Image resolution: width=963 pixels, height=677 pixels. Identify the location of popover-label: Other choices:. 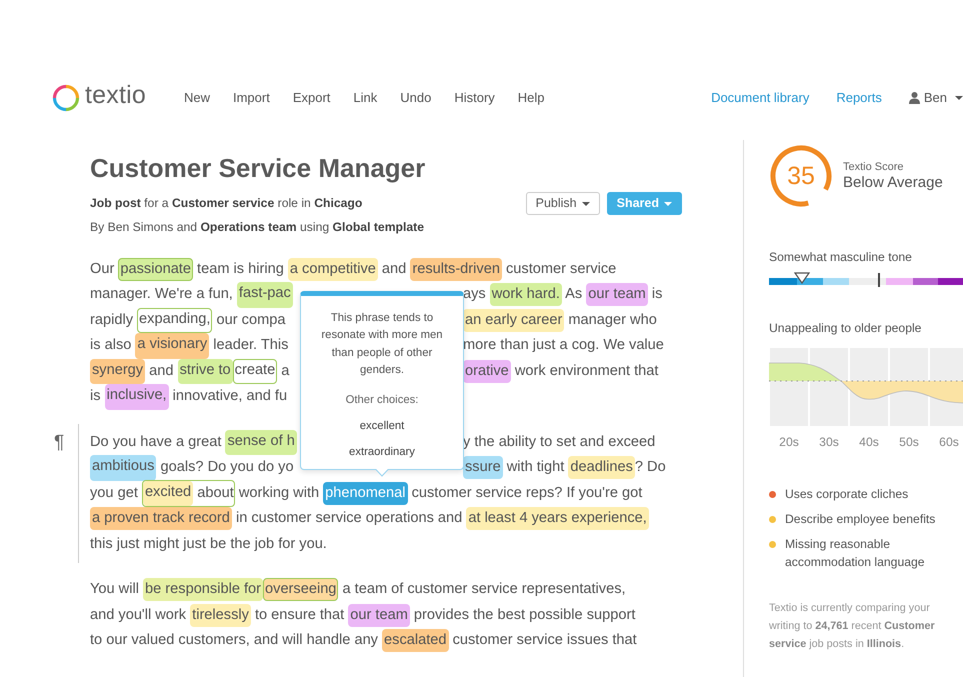
(382, 400).